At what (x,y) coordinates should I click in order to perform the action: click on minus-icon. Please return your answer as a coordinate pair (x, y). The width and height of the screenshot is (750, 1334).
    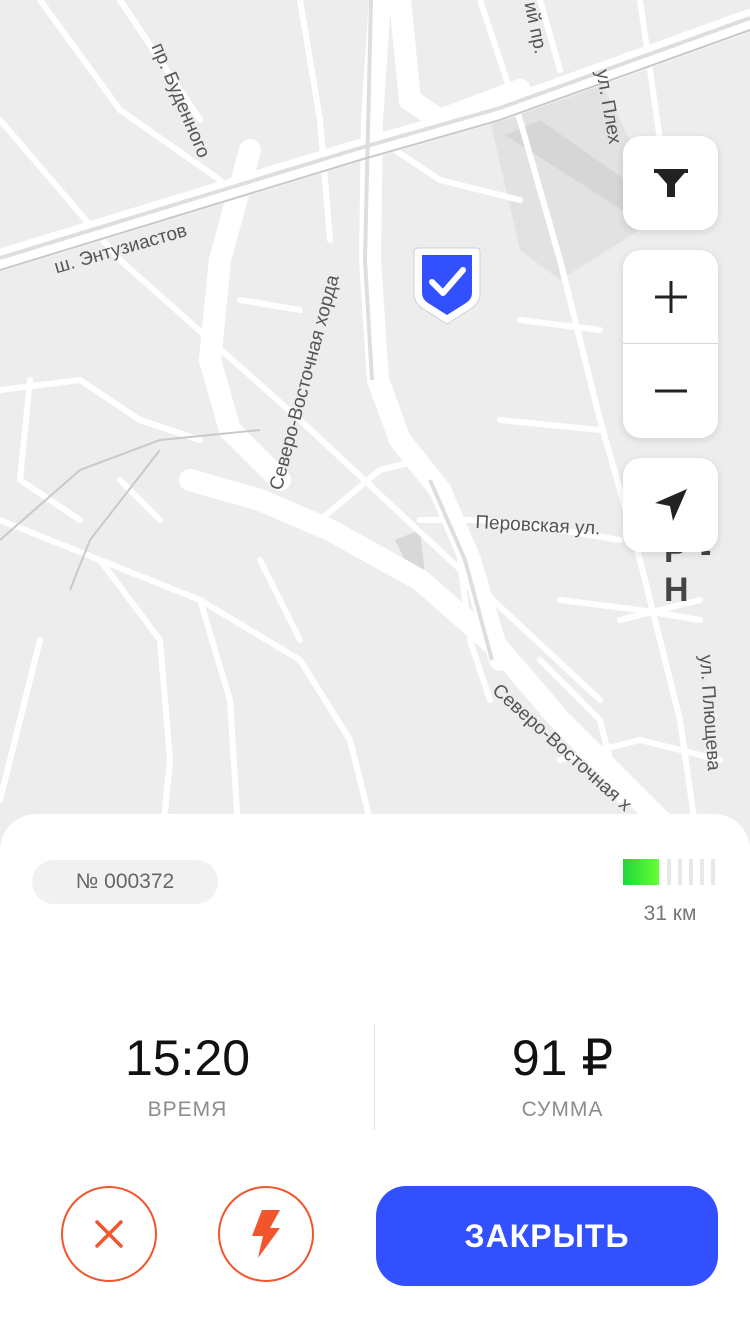
    Looking at the image, I should click on (670, 390).